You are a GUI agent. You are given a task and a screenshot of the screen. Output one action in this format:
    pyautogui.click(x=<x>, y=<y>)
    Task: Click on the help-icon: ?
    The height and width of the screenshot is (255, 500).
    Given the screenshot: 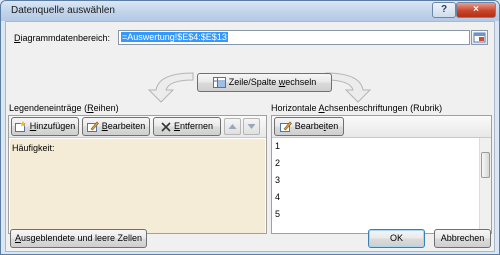 What is the action you would take?
    pyautogui.click(x=444, y=9)
    